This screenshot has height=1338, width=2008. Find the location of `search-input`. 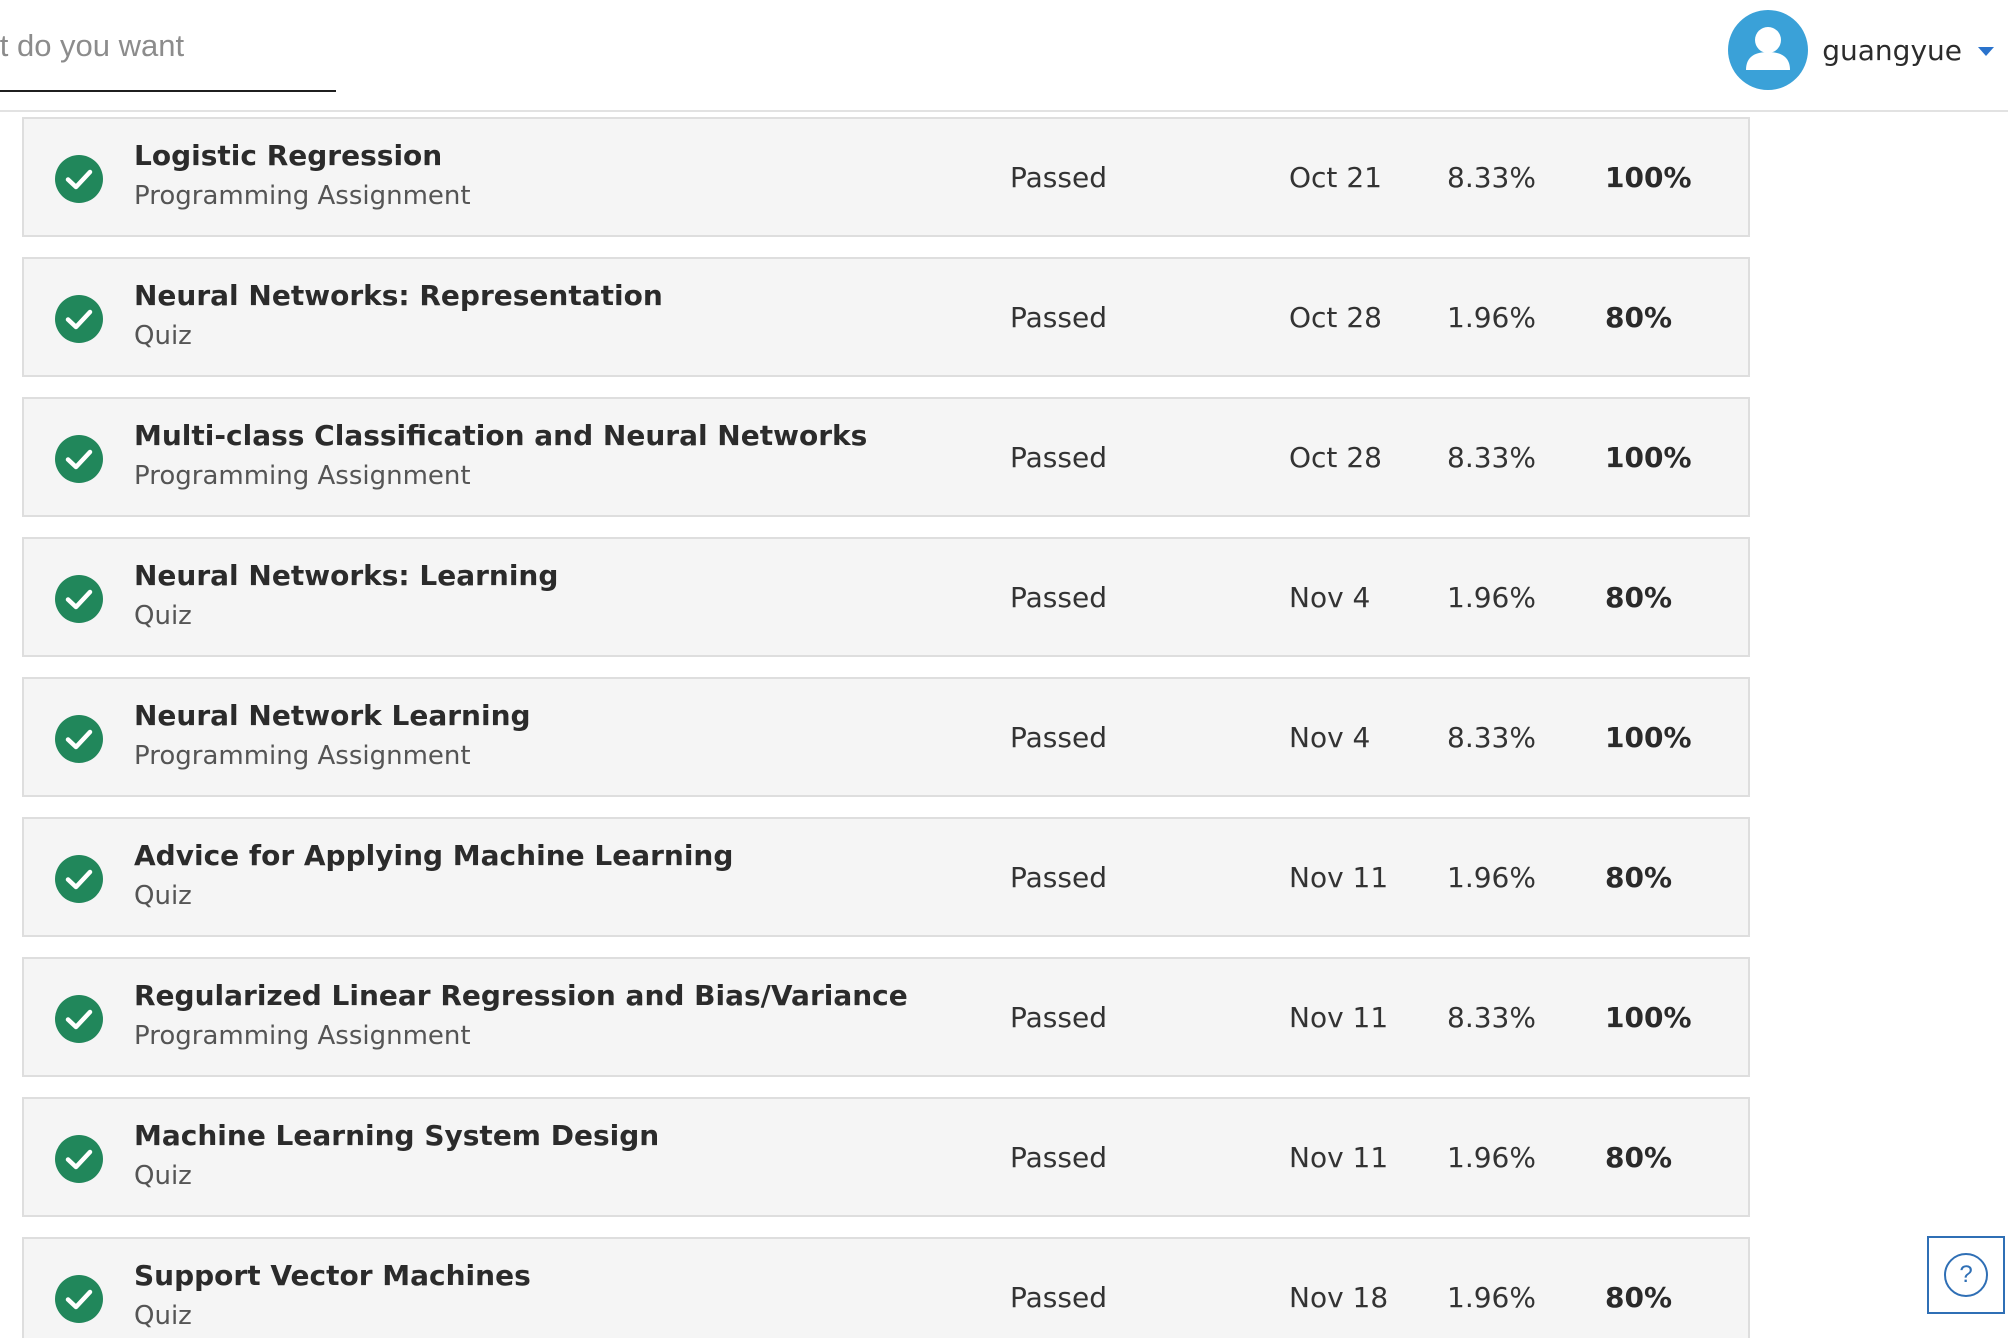

search-input is located at coordinates (168, 46).